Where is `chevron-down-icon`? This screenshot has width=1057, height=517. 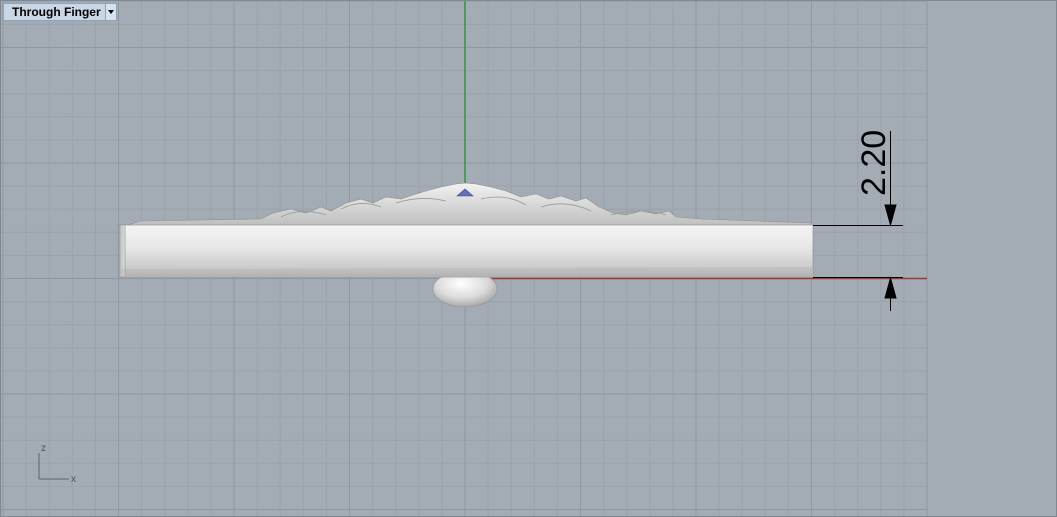 chevron-down-icon is located at coordinates (110, 12).